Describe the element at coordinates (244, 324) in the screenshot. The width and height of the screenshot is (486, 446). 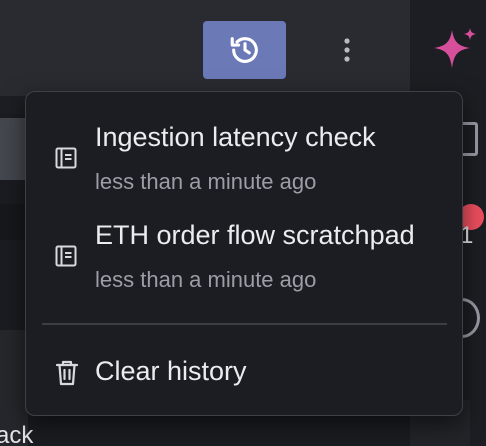
I see `menu-divider` at that location.